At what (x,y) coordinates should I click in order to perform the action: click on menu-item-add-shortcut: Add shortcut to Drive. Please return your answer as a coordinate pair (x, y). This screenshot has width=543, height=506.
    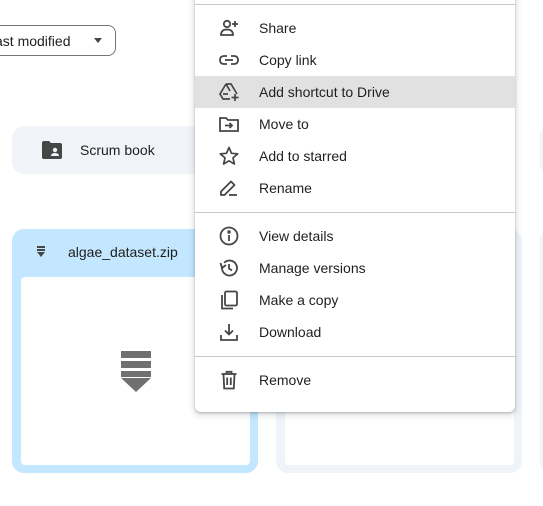
    Looking at the image, I should click on (355, 92).